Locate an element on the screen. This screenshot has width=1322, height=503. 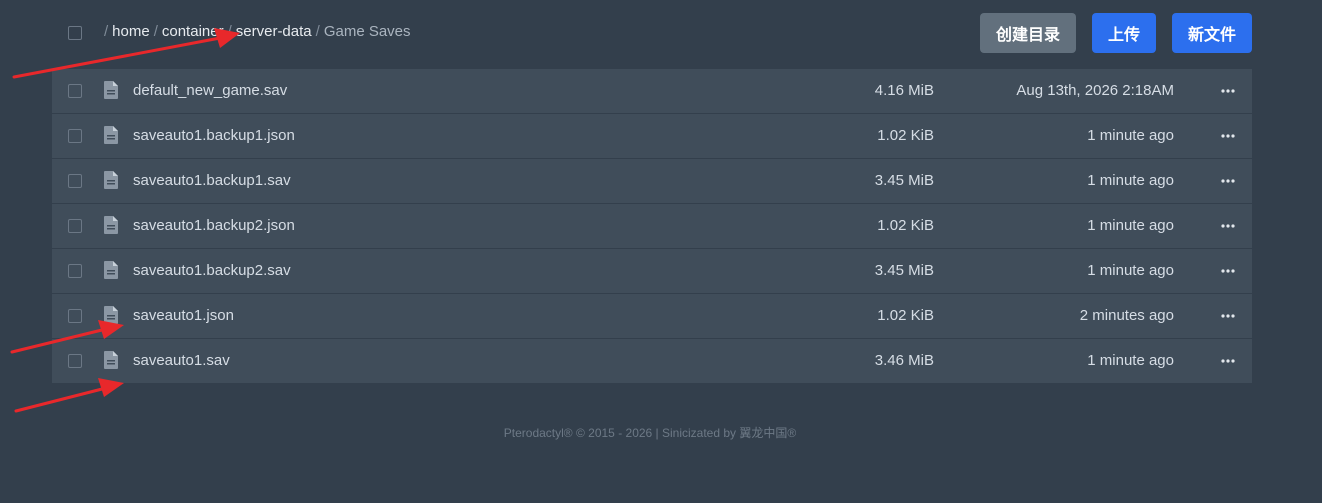
file-name: saveauto1.backup2.sav is located at coordinates (212, 270).